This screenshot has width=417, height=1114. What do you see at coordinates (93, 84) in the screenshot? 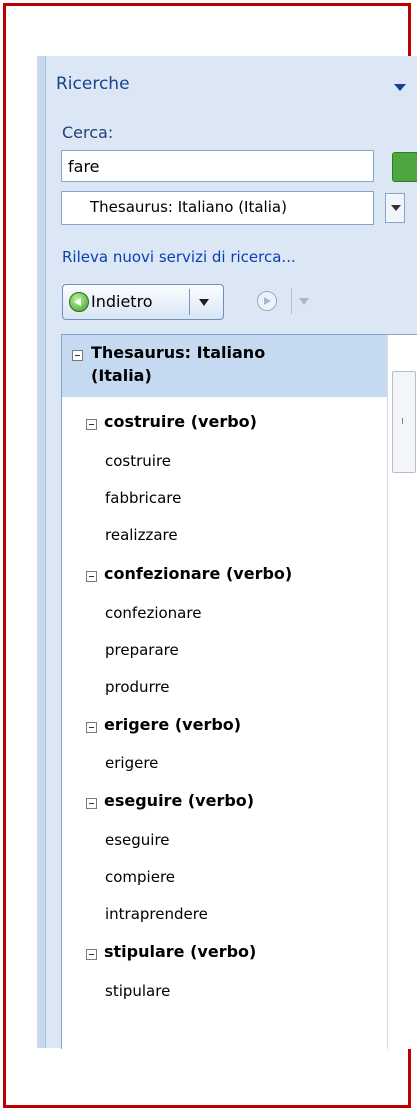
I see `pane-title: Ricerche` at bounding box center [93, 84].